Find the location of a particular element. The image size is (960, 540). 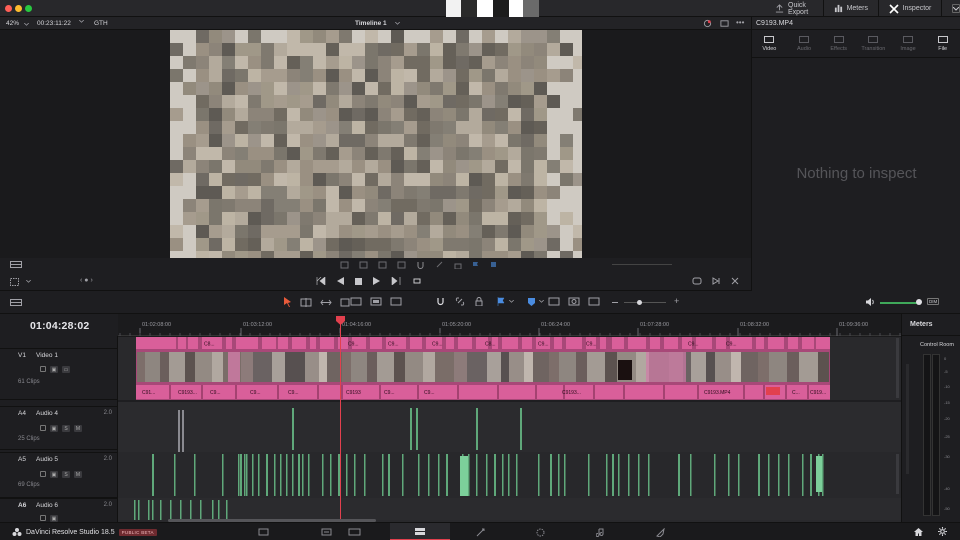

go-to-start-icon is located at coordinates (321, 281).